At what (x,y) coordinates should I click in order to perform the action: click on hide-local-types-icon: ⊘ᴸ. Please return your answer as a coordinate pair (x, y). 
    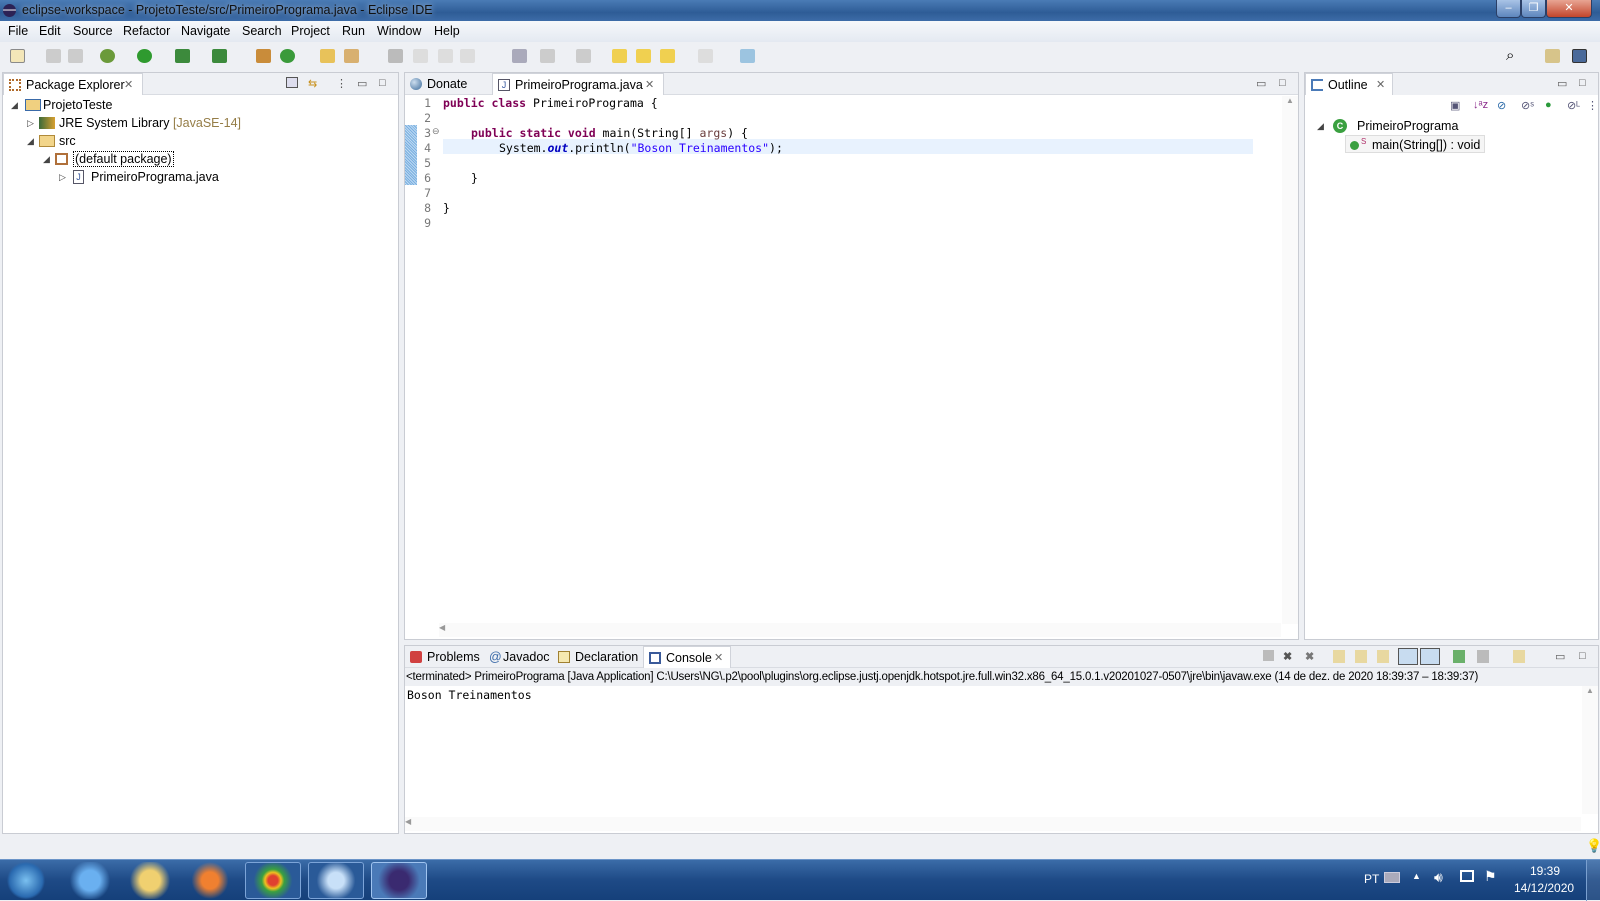
    Looking at the image, I should click on (1573, 105).